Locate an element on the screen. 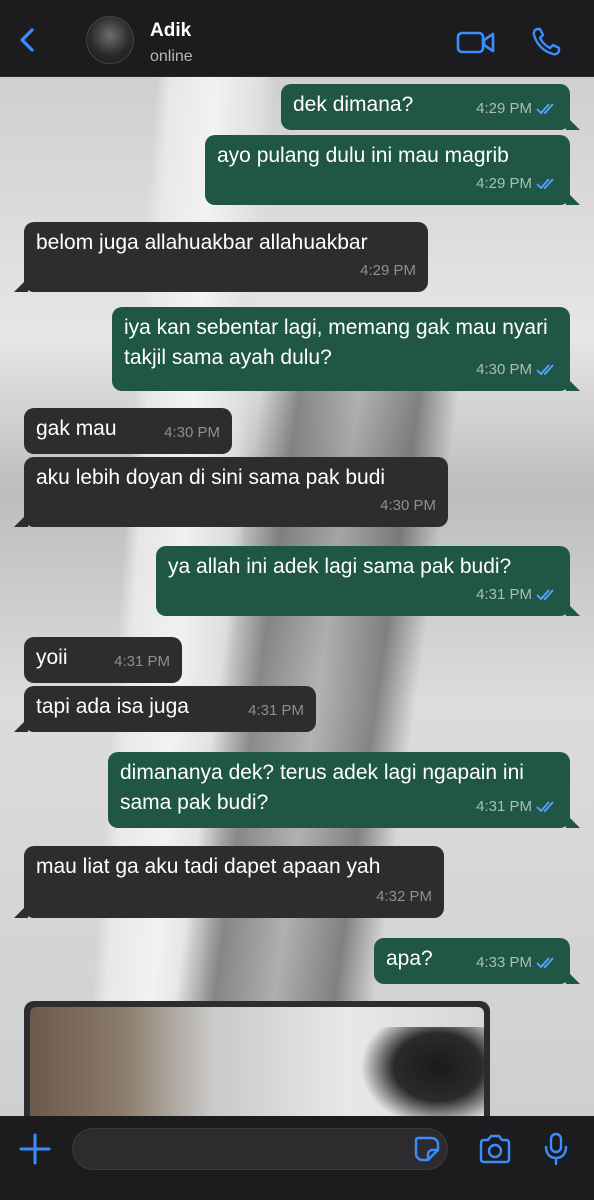 Image resolution: width=594 pixels, height=1200 pixels. message-text: ayo pulang dulu ini mau magrib is located at coordinates (363, 155).